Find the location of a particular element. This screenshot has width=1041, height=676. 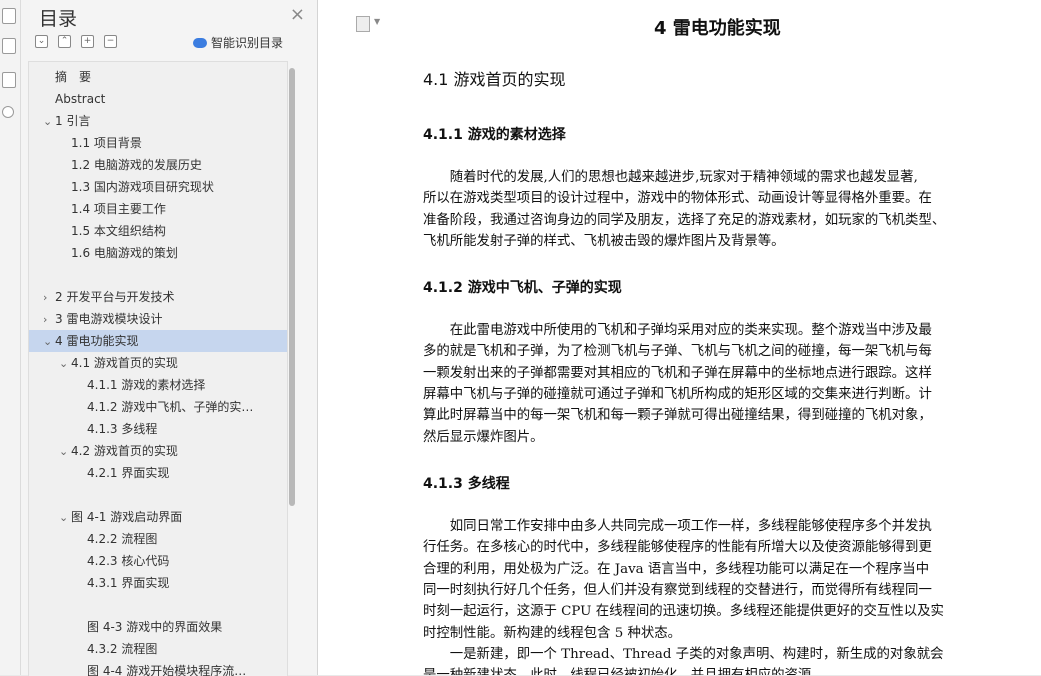

search-icon is located at coordinates (8, 112).